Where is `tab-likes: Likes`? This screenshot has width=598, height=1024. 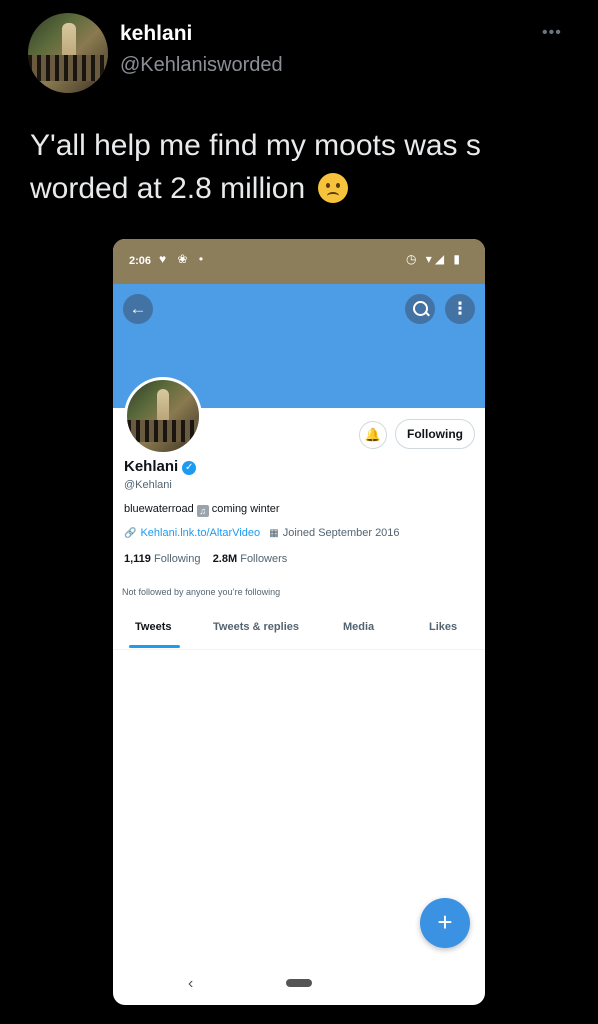 tab-likes: Likes is located at coordinates (443, 627).